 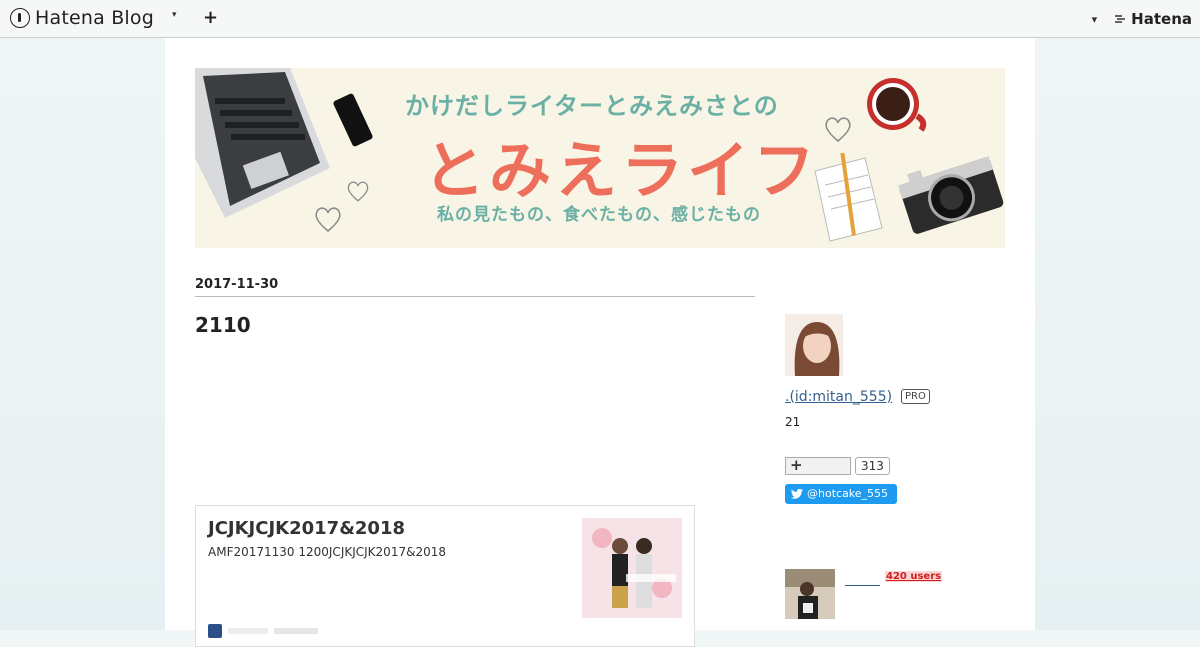 I want to click on bookmark-users-badge: 420 users, so click(x=914, y=576).